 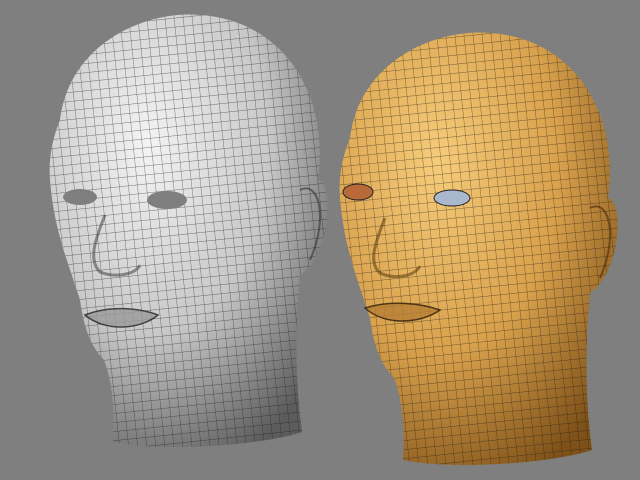 I want to click on left-eye-socket, so click(x=80, y=197).